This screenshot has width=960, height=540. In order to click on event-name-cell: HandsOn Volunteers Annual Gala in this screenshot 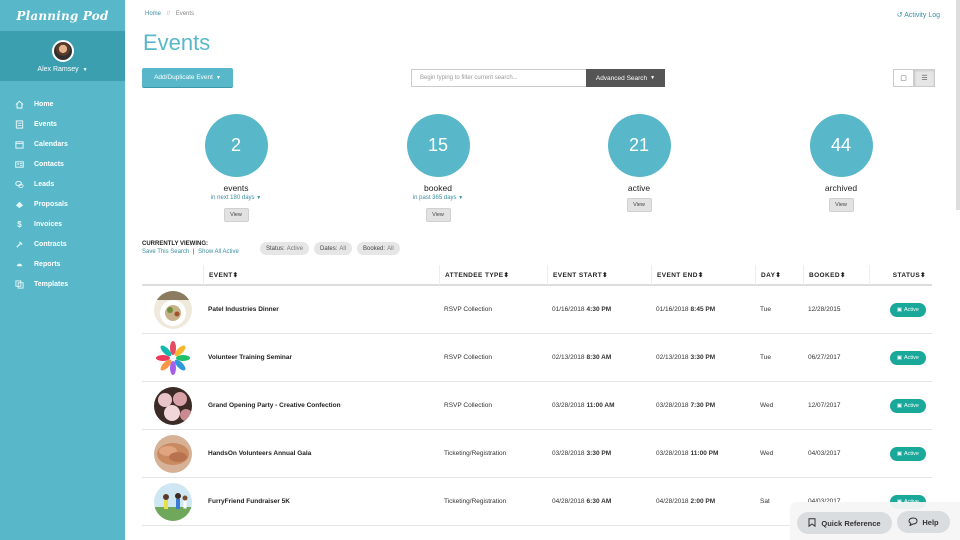, I will do `click(321, 454)`.